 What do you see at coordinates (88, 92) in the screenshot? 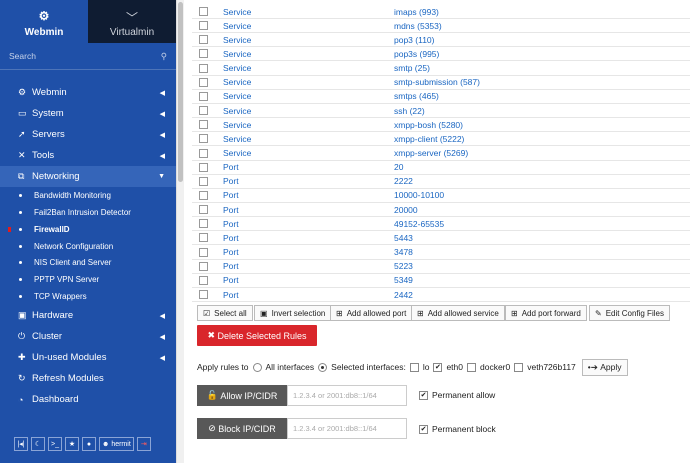
I see `menu-webmin: ⚙ Webmin ◀` at bounding box center [88, 92].